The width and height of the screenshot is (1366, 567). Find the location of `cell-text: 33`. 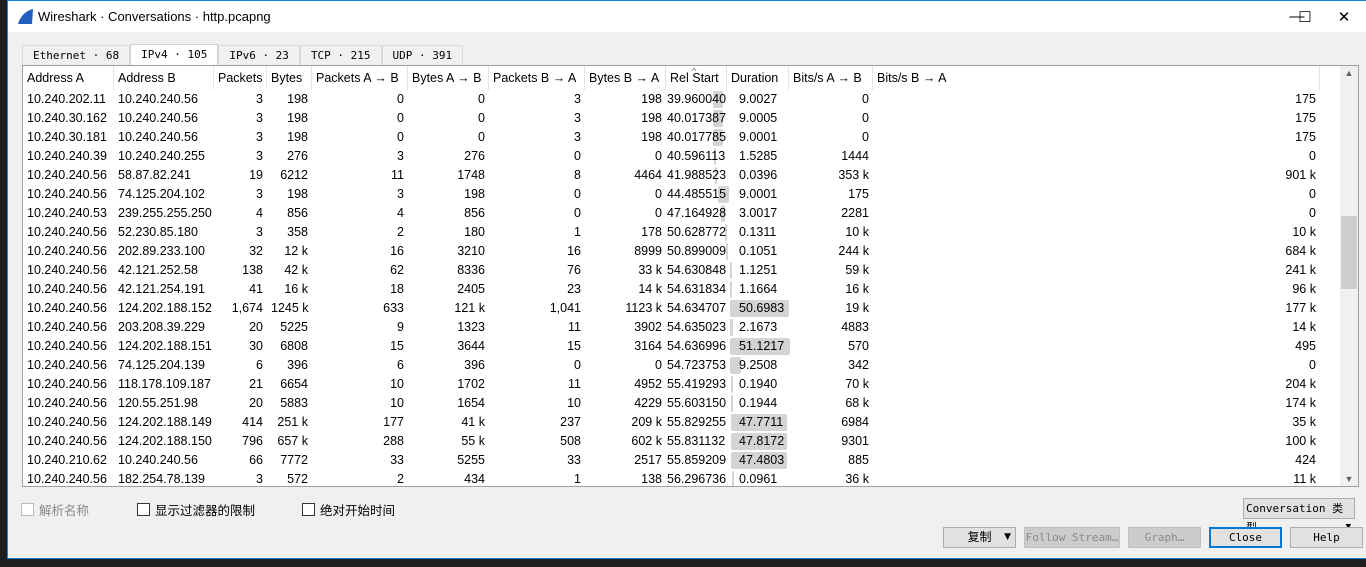

cell-text: 33 is located at coordinates (574, 460).